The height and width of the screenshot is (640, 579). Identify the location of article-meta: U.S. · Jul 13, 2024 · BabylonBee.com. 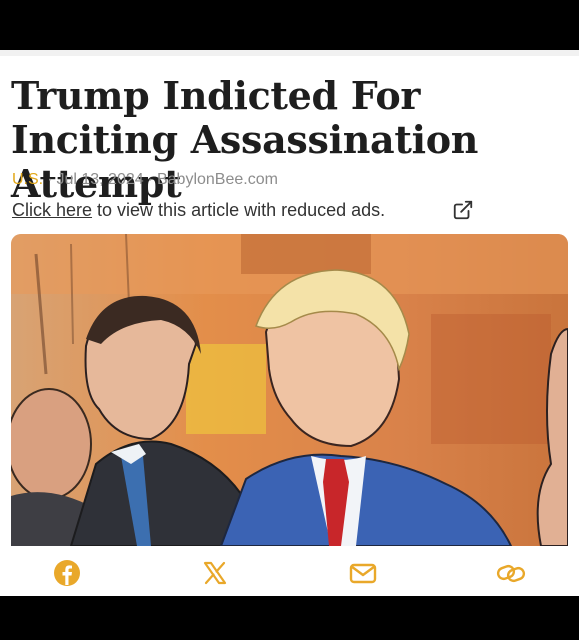
(145, 180).